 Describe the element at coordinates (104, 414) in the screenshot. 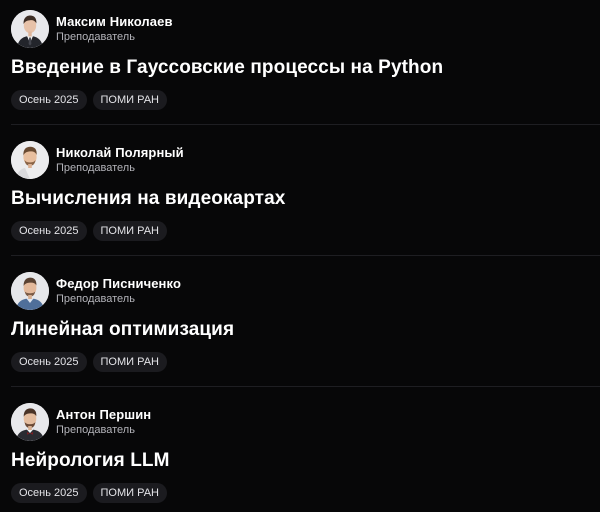

I see `author-name: Антон Першин` at that location.